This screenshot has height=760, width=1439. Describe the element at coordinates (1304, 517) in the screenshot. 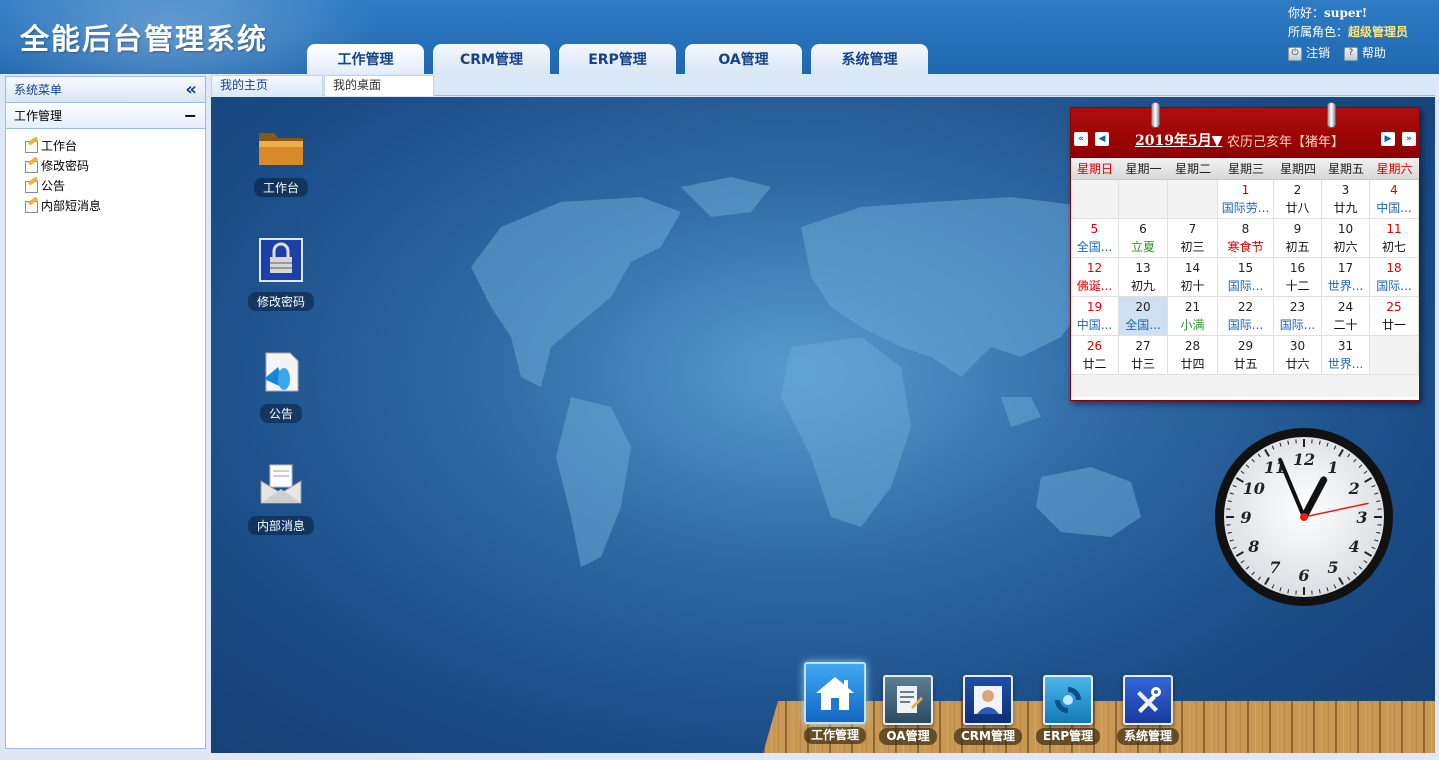

I see `analog-clock: 12 1234567891011` at that location.